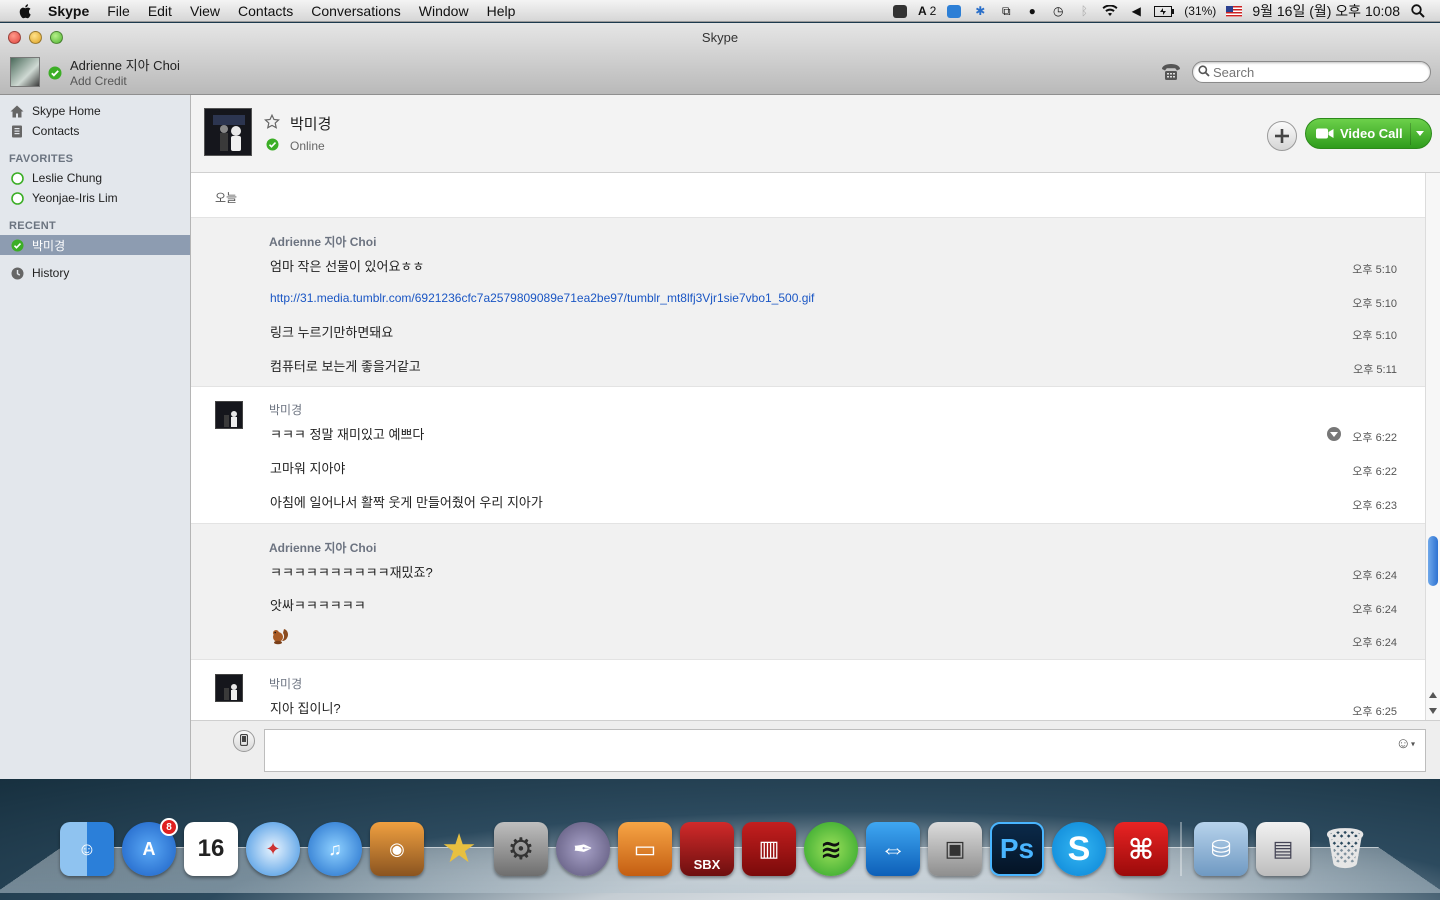 The width and height of the screenshot is (1440, 900). What do you see at coordinates (1418, 11) in the screenshot?
I see `spotlight-search-icon` at bounding box center [1418, 11].